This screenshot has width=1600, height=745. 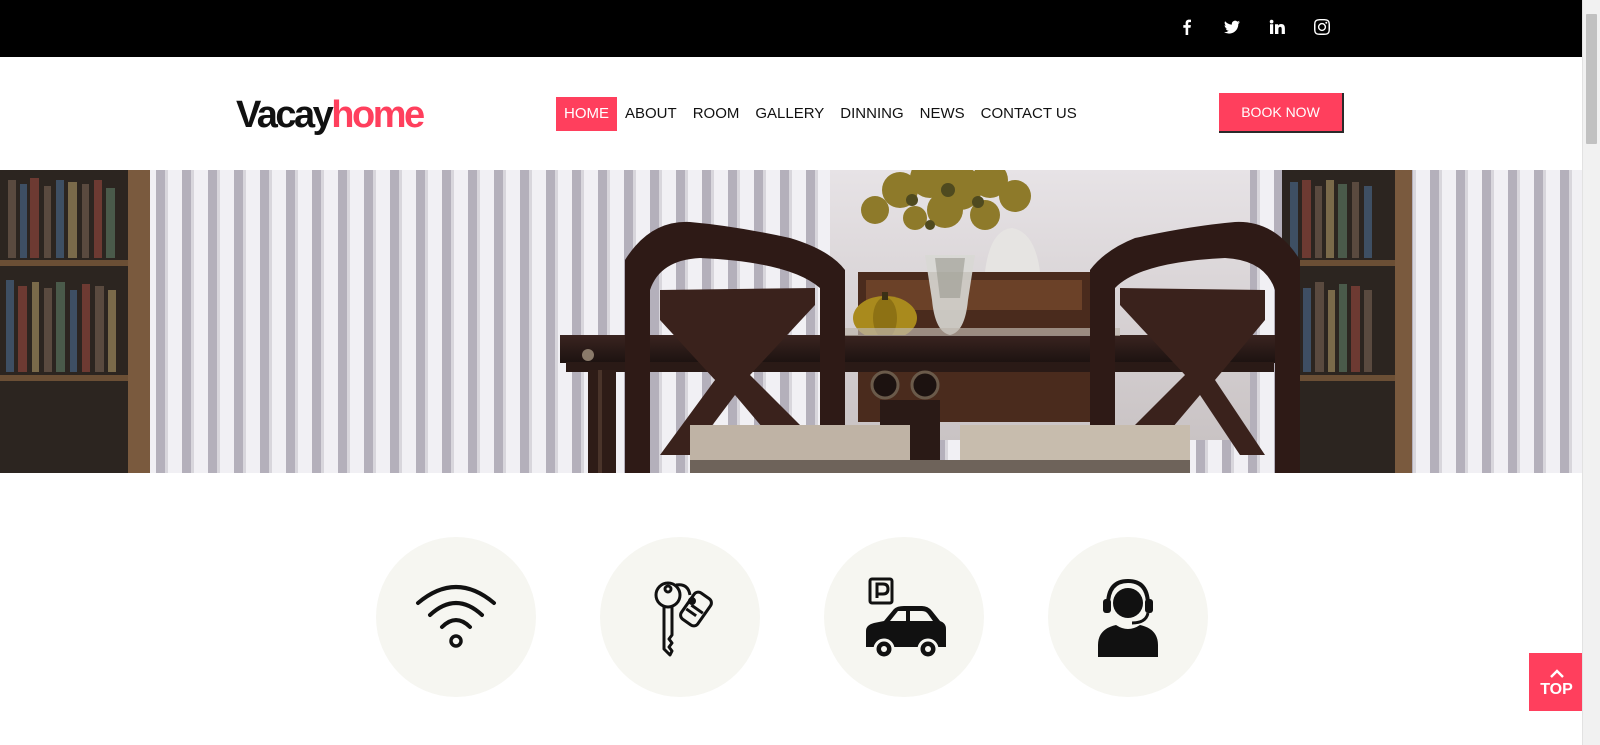 I want to click on back-to-top-button: TOP, so click(x=1556, y=682).